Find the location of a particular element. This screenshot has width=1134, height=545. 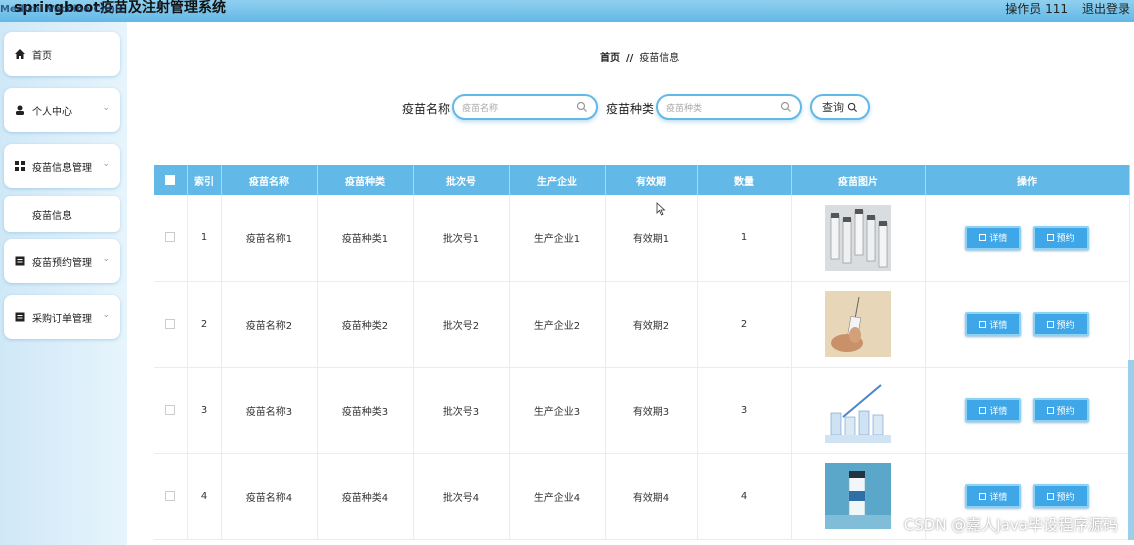

app-title-overlay: Medical Vaccine Clinic is located at coordinates (62, 9).